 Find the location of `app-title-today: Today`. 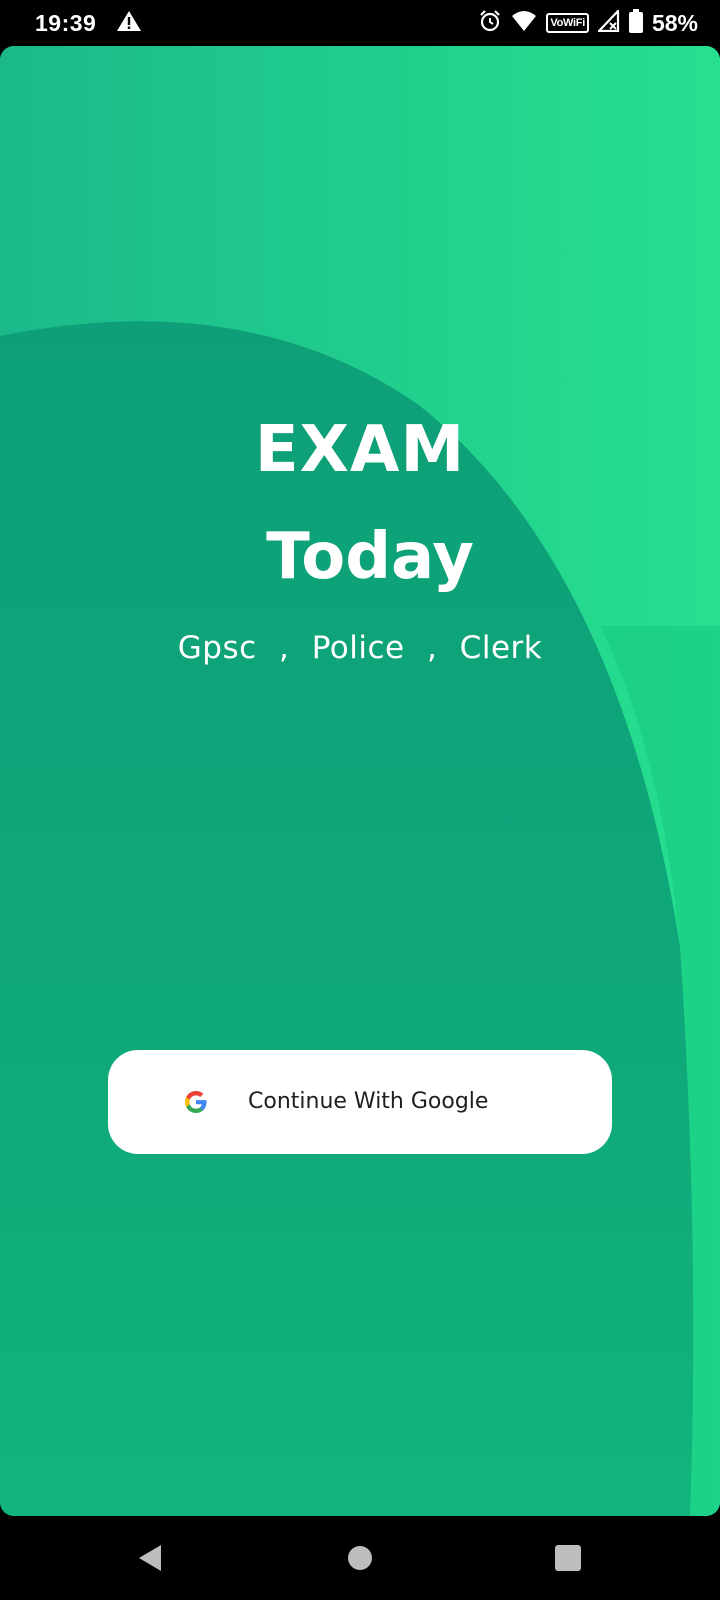

app-title-today: Today is located at coordinates (370, 557).